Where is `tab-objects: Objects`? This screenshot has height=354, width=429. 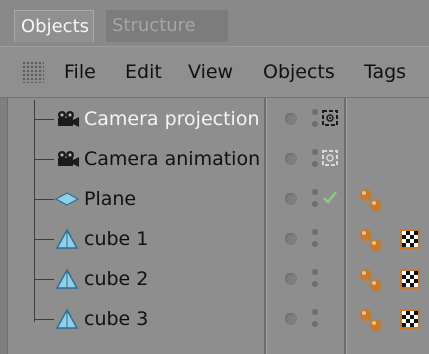
tab-objects: Objects is located at coordinates (54, 26).